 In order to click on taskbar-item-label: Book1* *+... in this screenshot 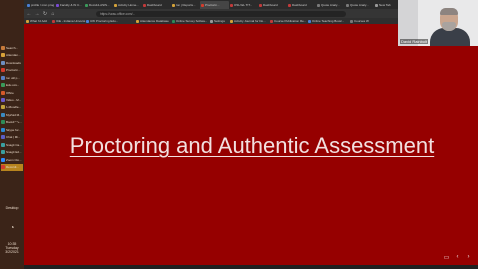, I will do `click(14, 122)`.